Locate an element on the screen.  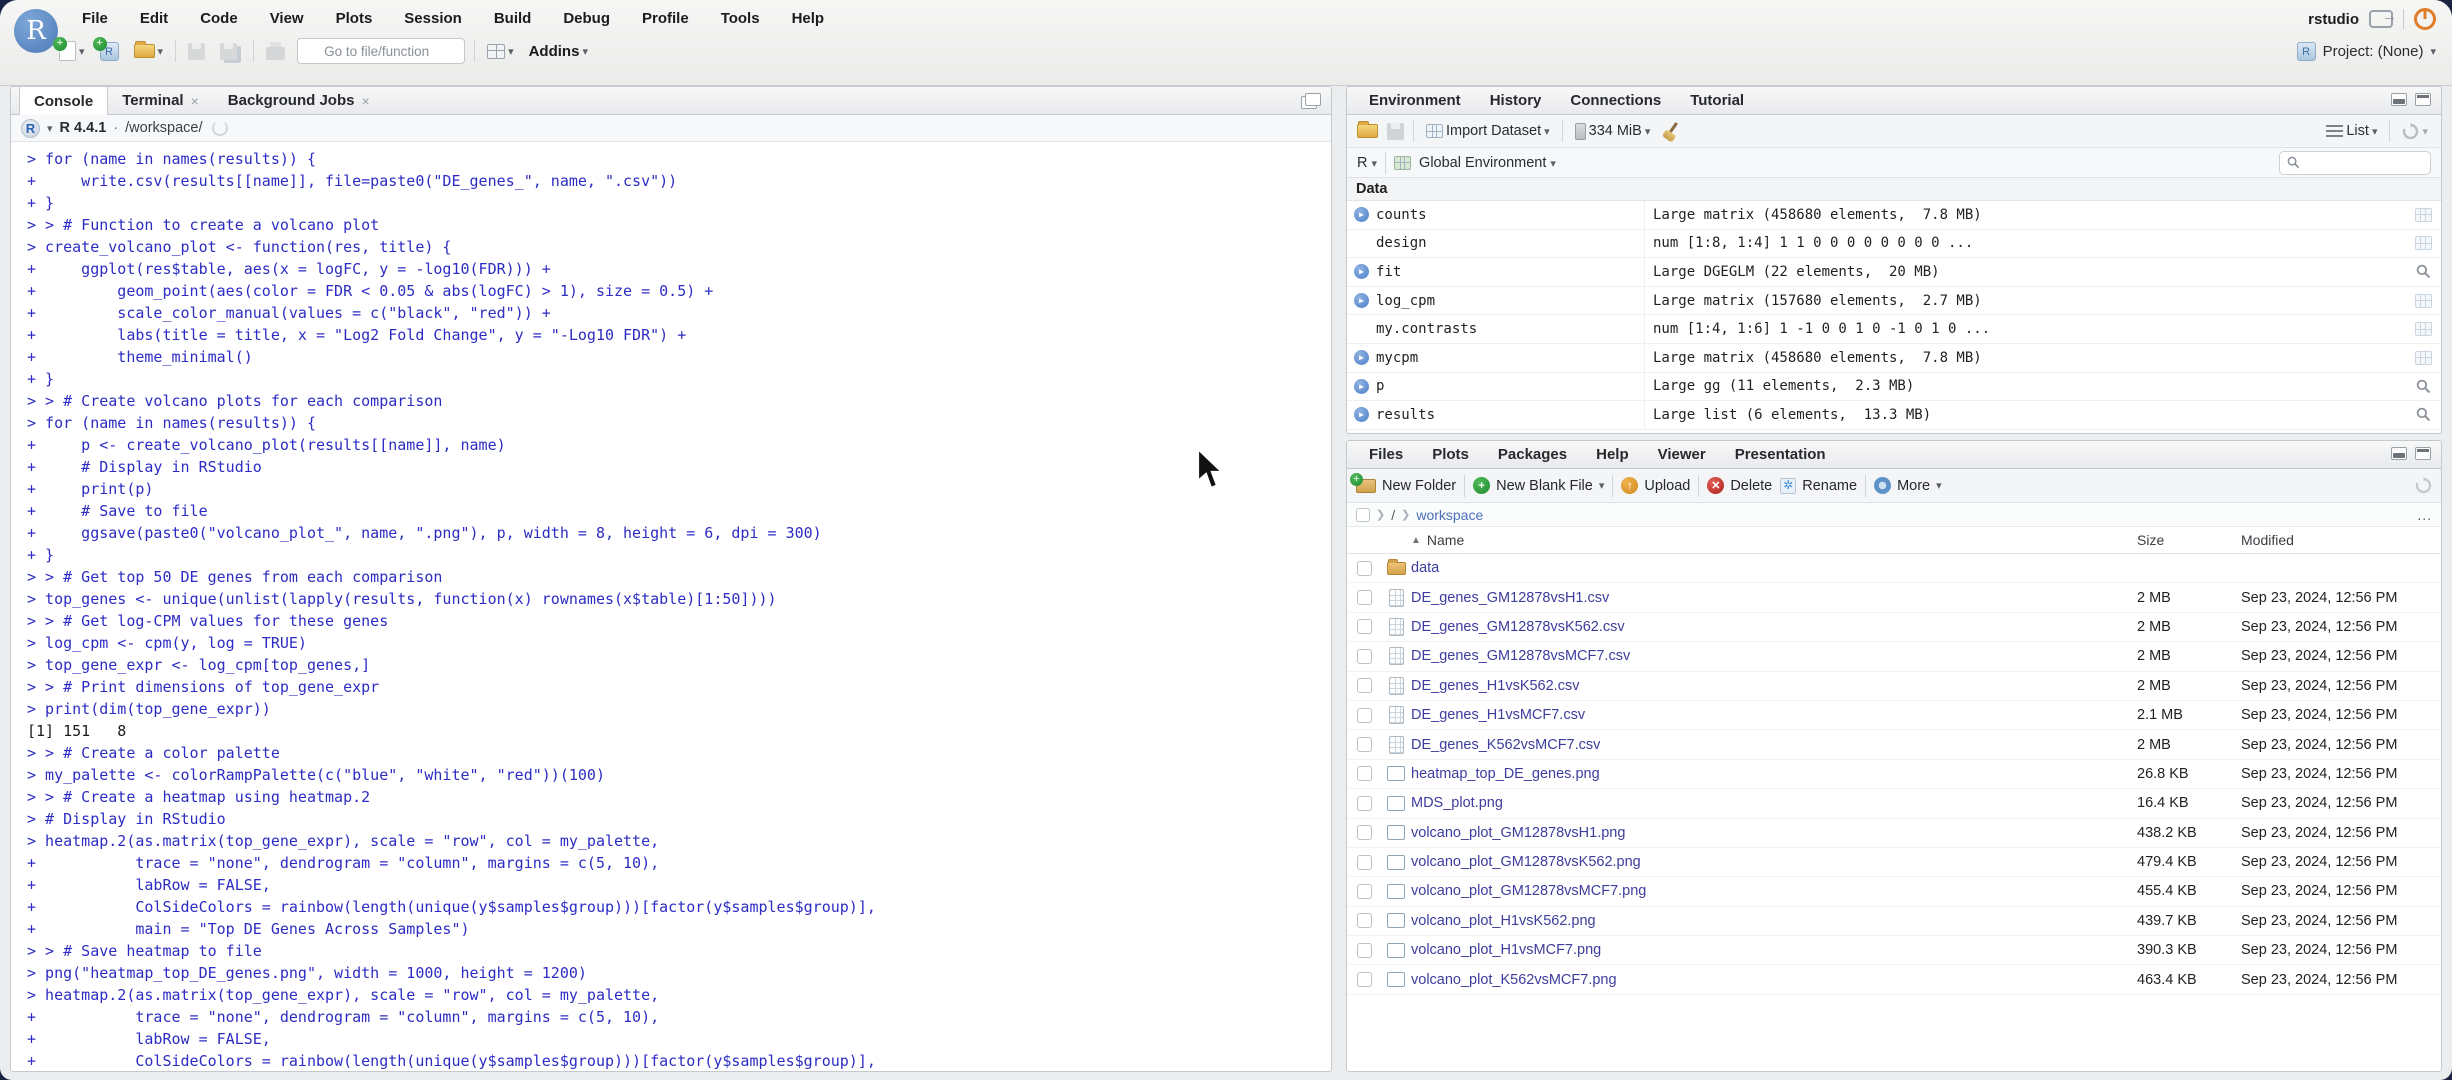
file-name-link: volcano_plot_GM12878vsMCF7.png is located at coordinates (1774, 891).